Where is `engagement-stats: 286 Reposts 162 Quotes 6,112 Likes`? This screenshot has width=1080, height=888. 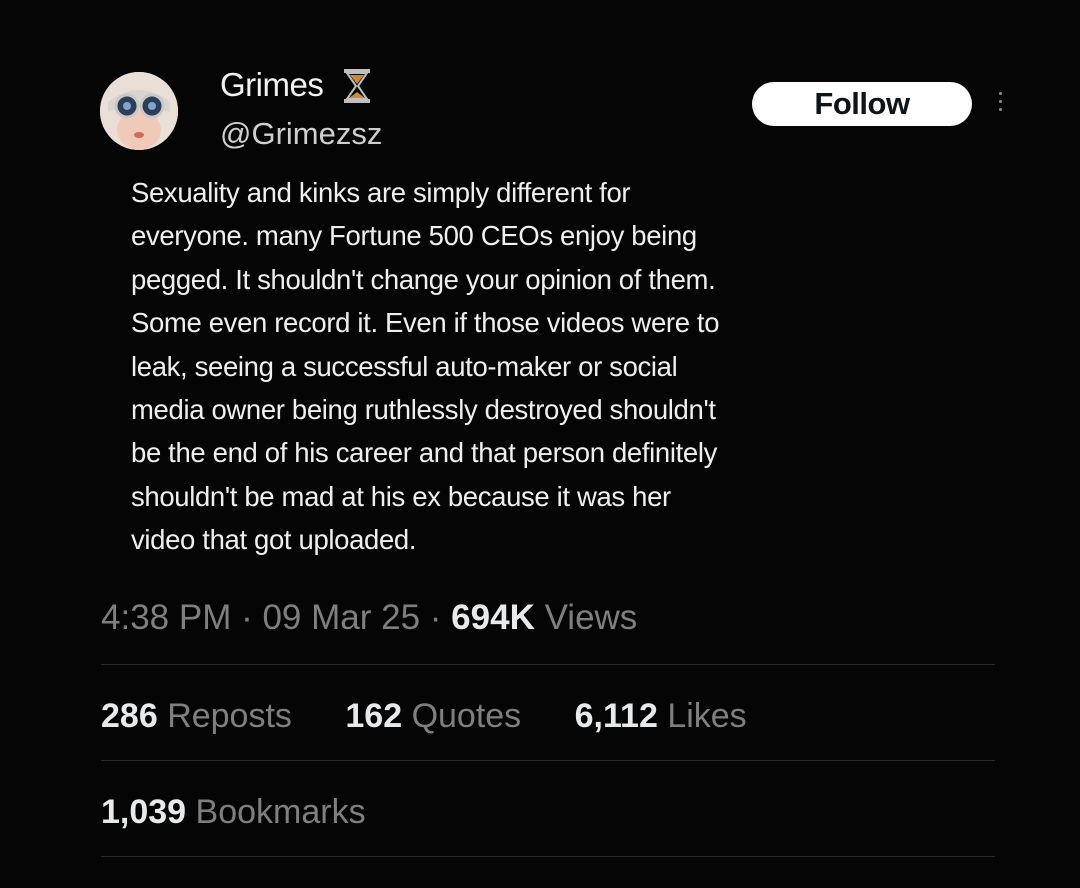 engagement-stats: 286 Reposts 162 Quotes 6,112 Likes is located at coordinates (446, 716).